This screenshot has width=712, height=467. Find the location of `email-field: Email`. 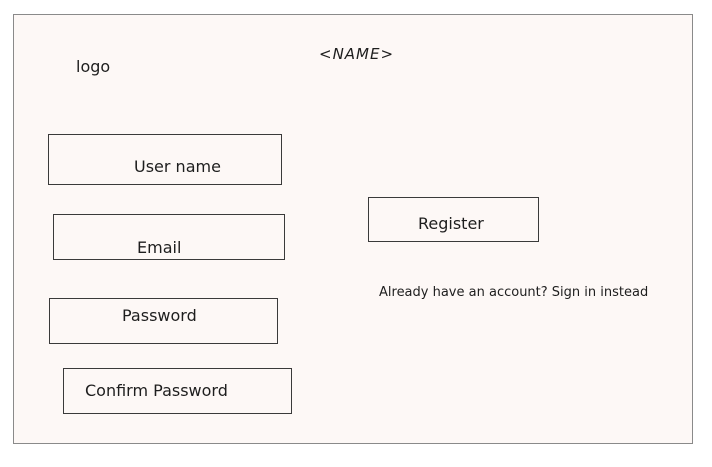

email-field: Email is located at coordinates (169, 237).